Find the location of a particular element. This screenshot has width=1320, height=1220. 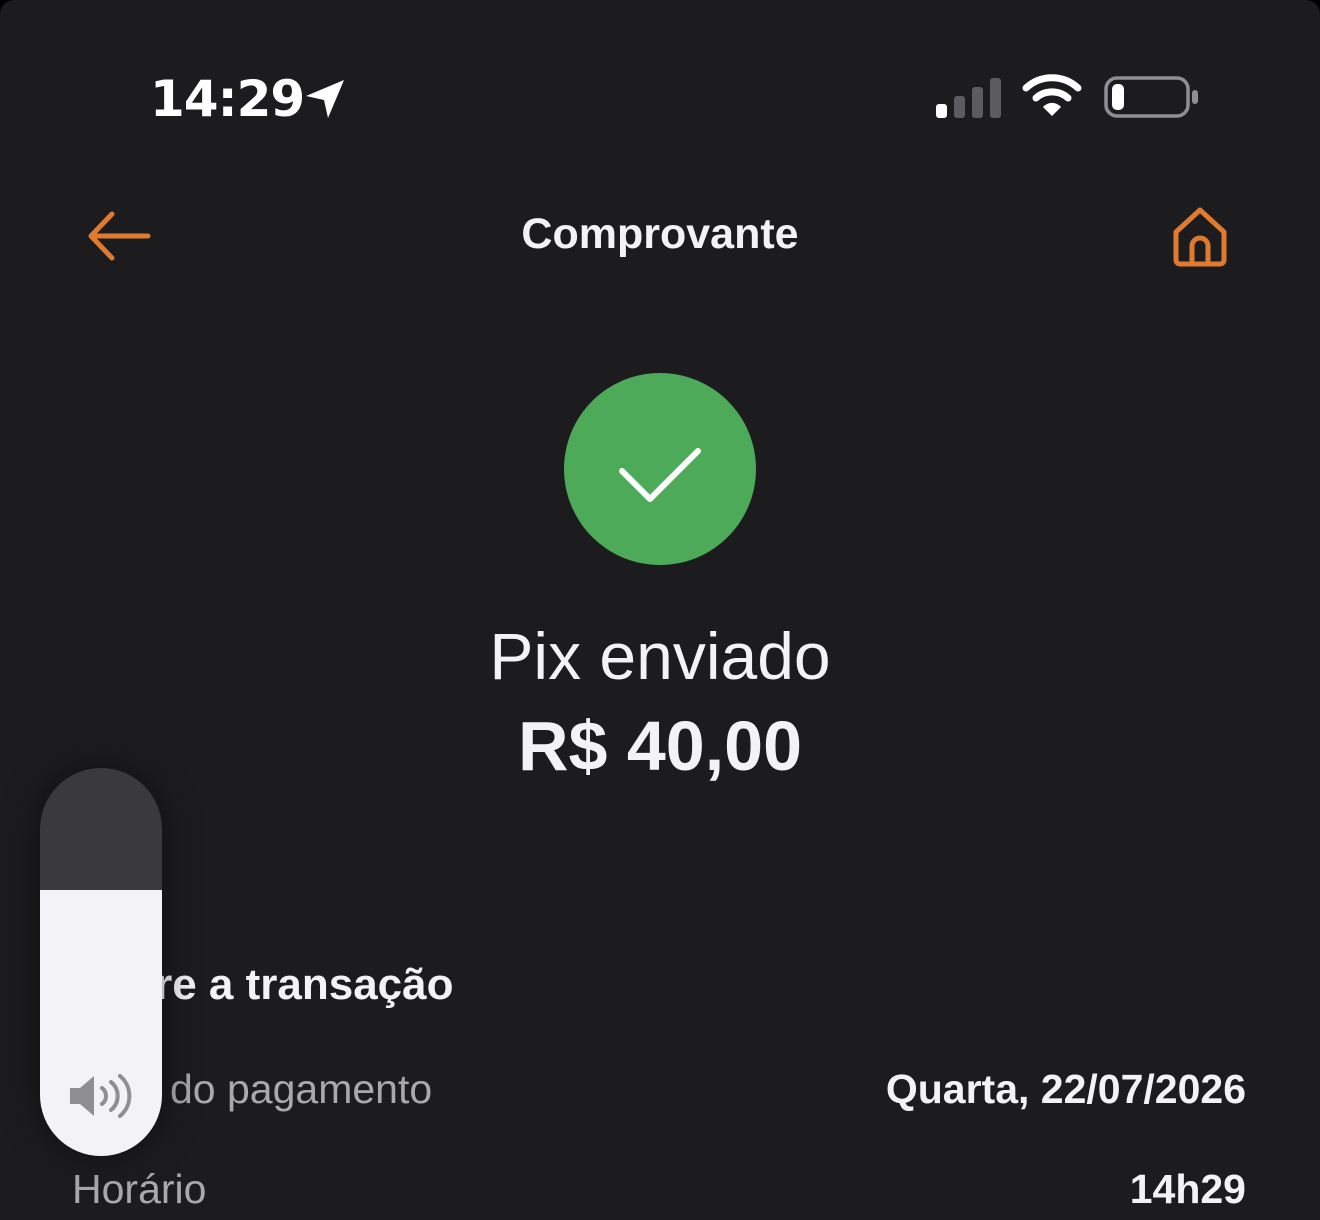

home-button is located at coordinates (1200, 236).